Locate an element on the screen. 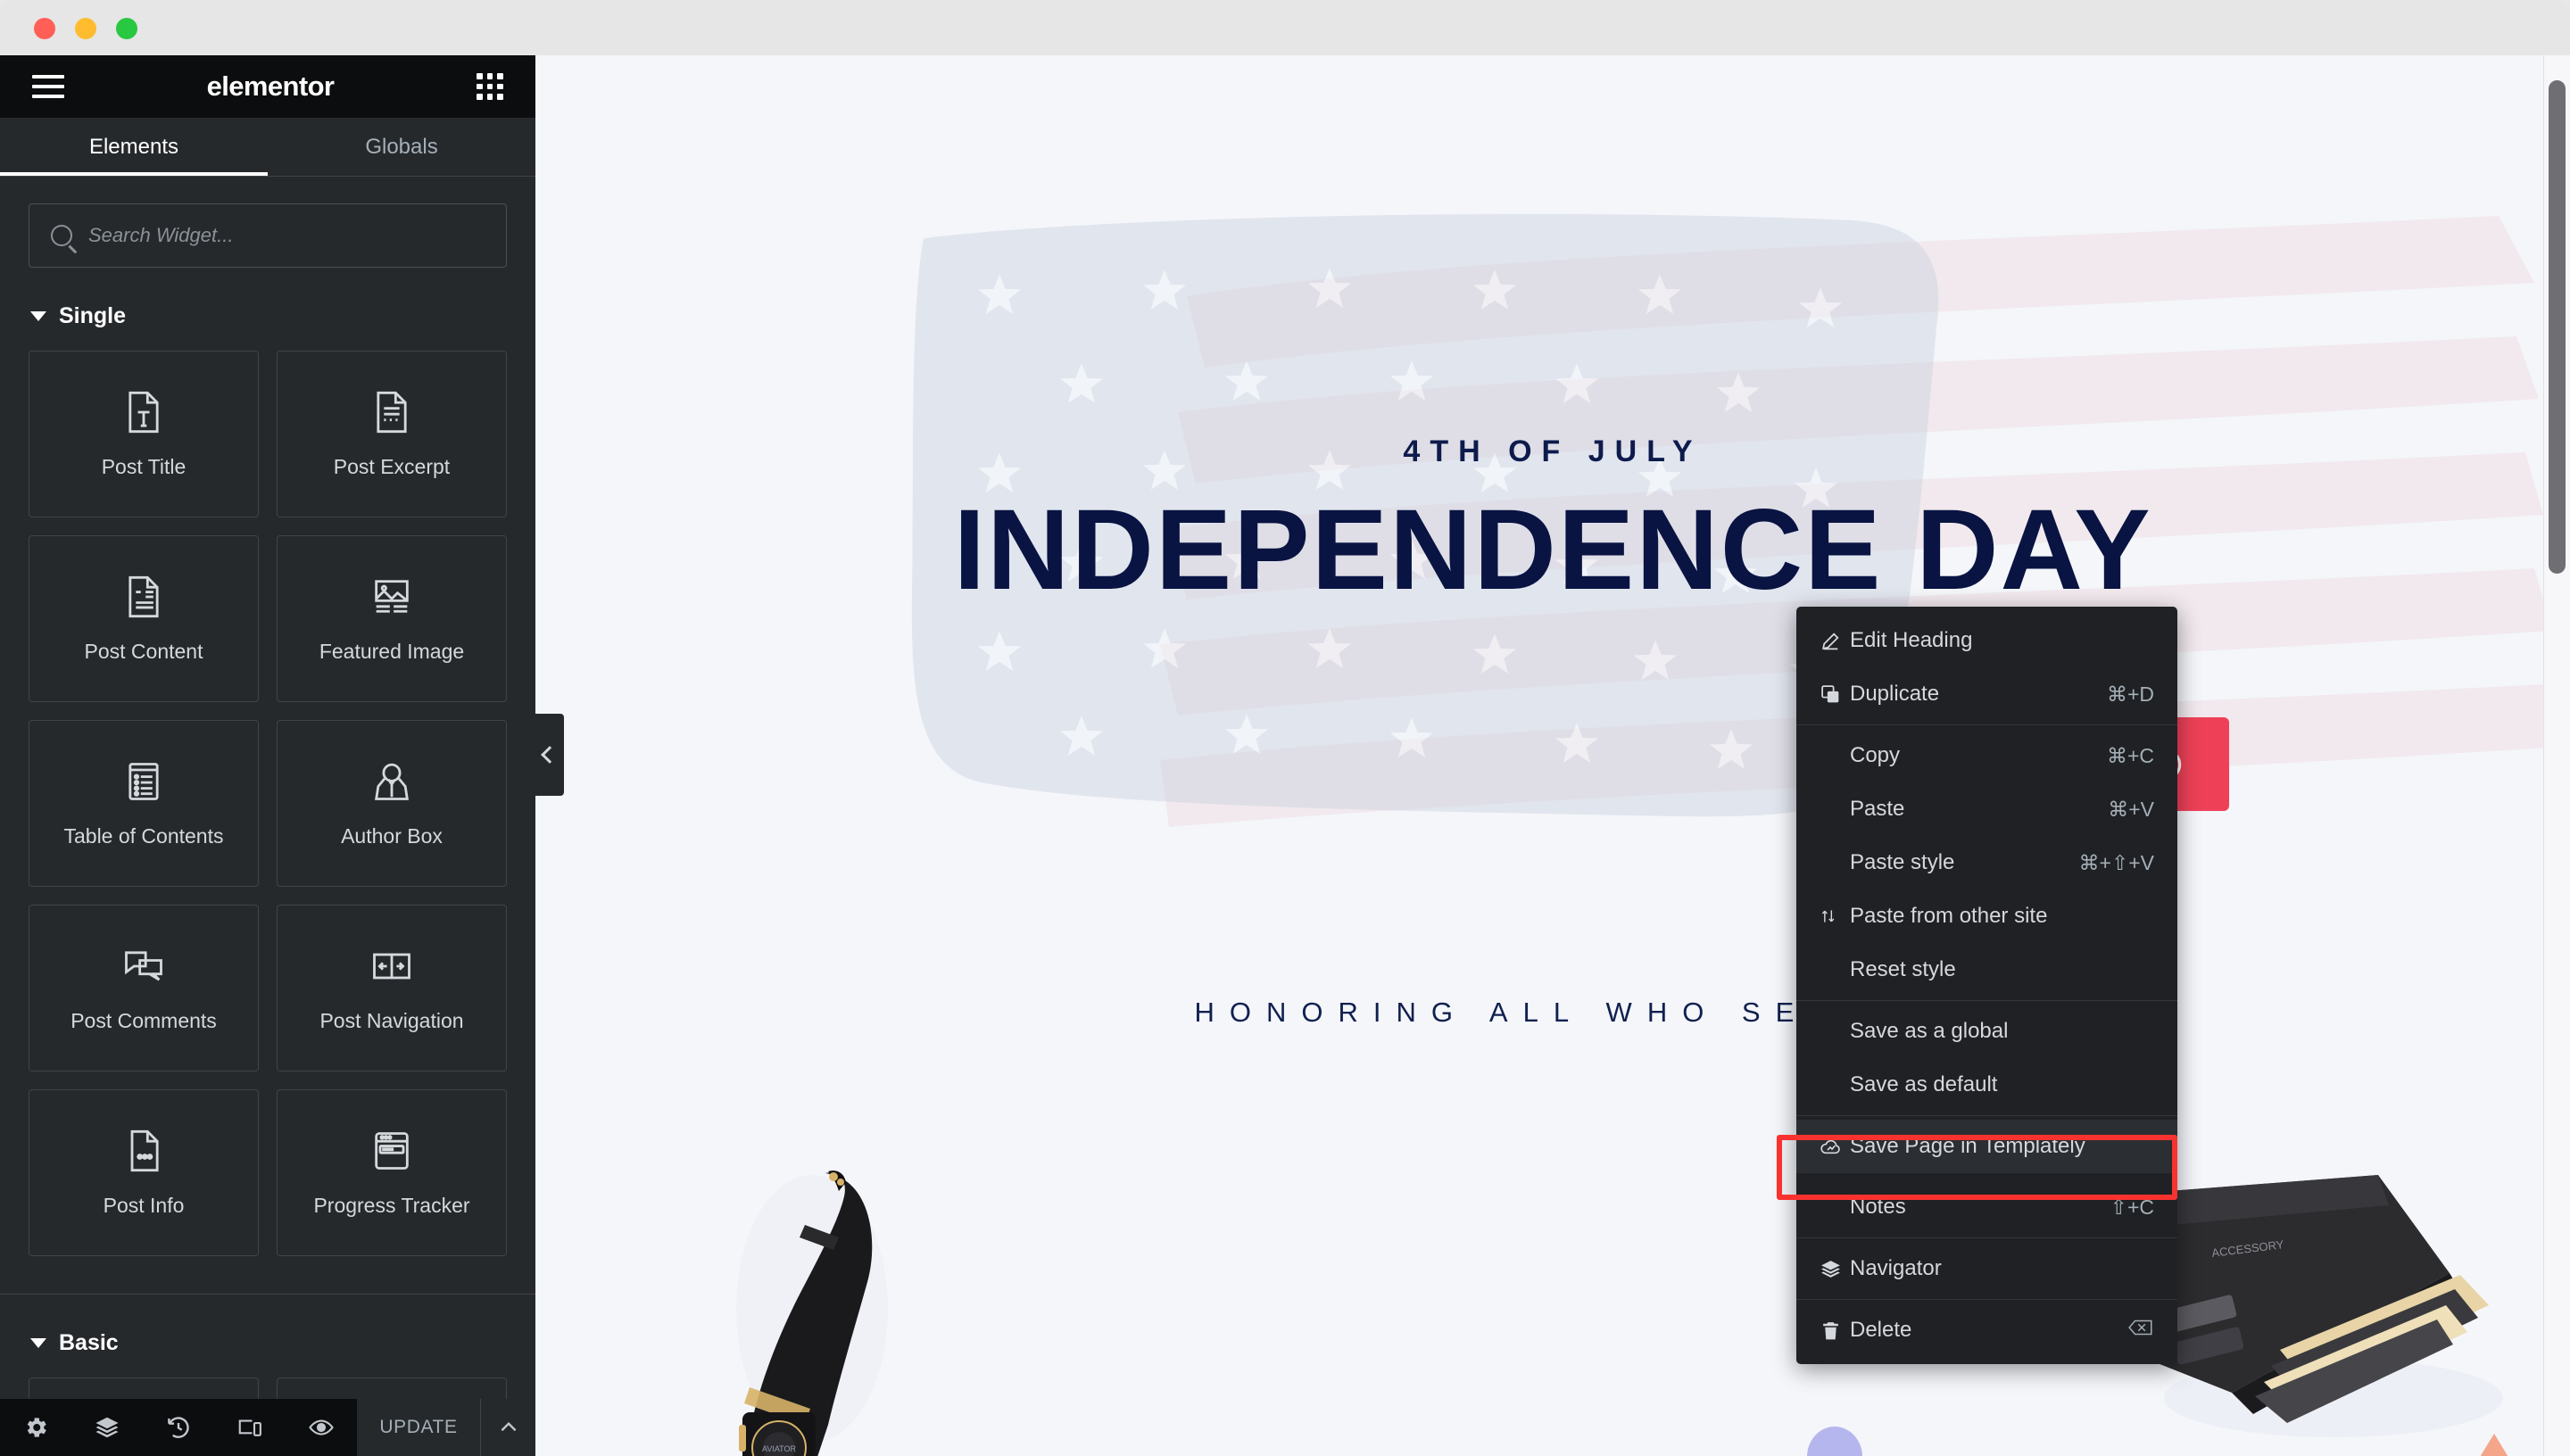 The image size is (2570, 1456). post-info-icon is located at coordinates (143, 1151).